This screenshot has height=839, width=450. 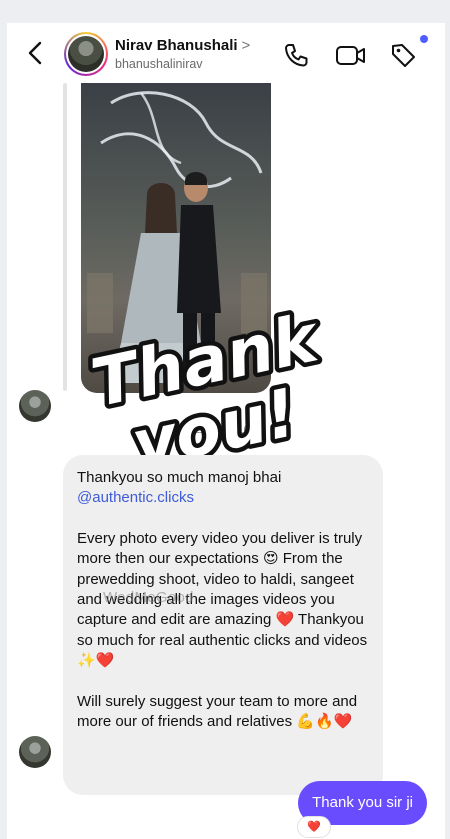 I want to click on contact-name-text: Nirav Bhanushali, so click(x=176, y=45).